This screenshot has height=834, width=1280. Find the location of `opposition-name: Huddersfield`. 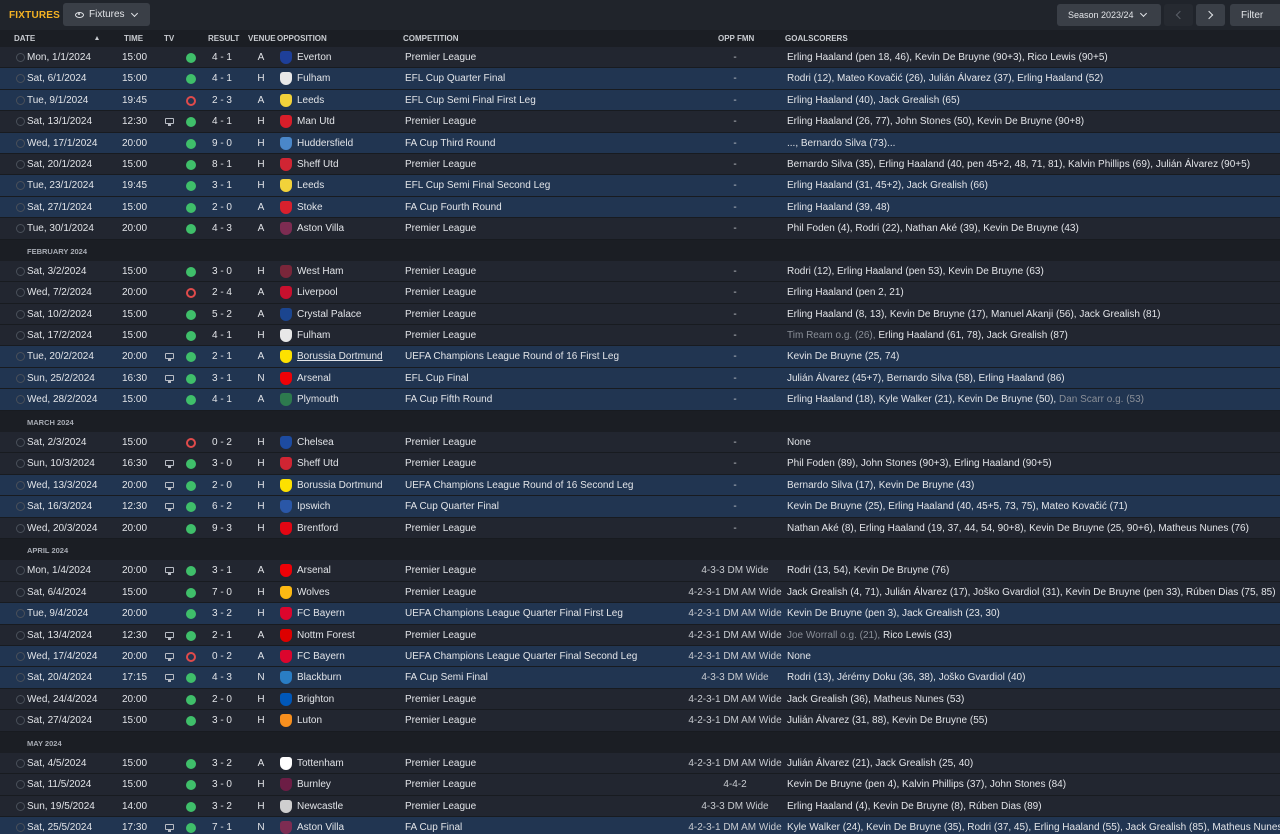

opposition-name: Huddersfield is located at coordinates (325, 143).